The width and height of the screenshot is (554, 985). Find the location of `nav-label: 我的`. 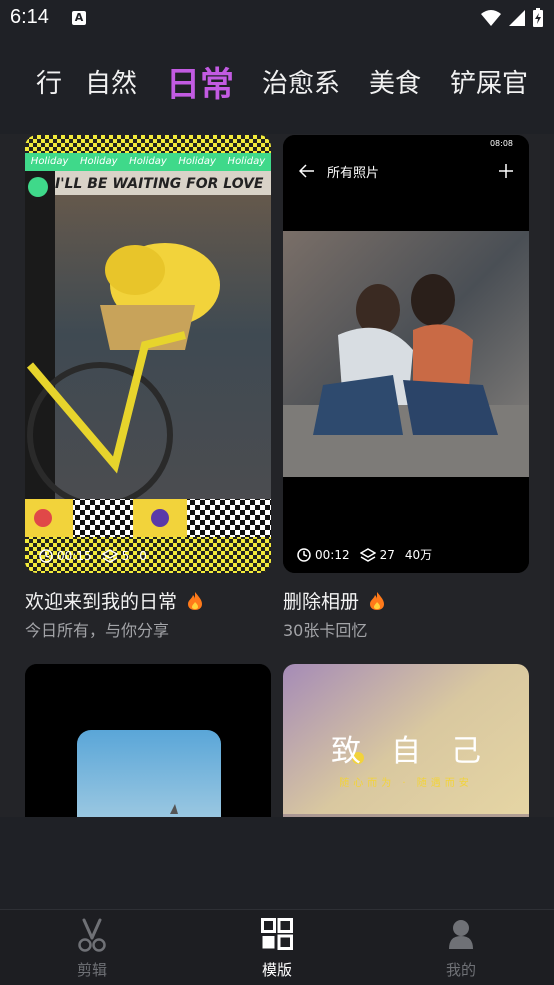

nav-label: 我的 is located at coordinates (460, 970).